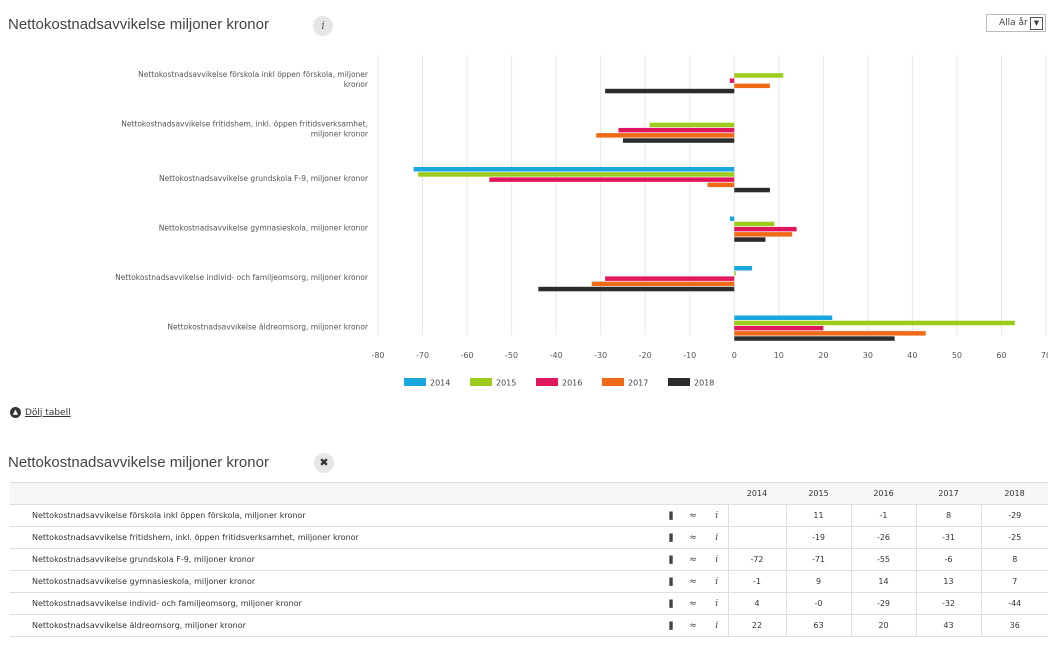 The width and height of the screenshot is (1048, 654). What do you see at coordinates (1001, 355) in the screenshot?
I see `x-tick-label: 60` at bounding box center [1001, 355].